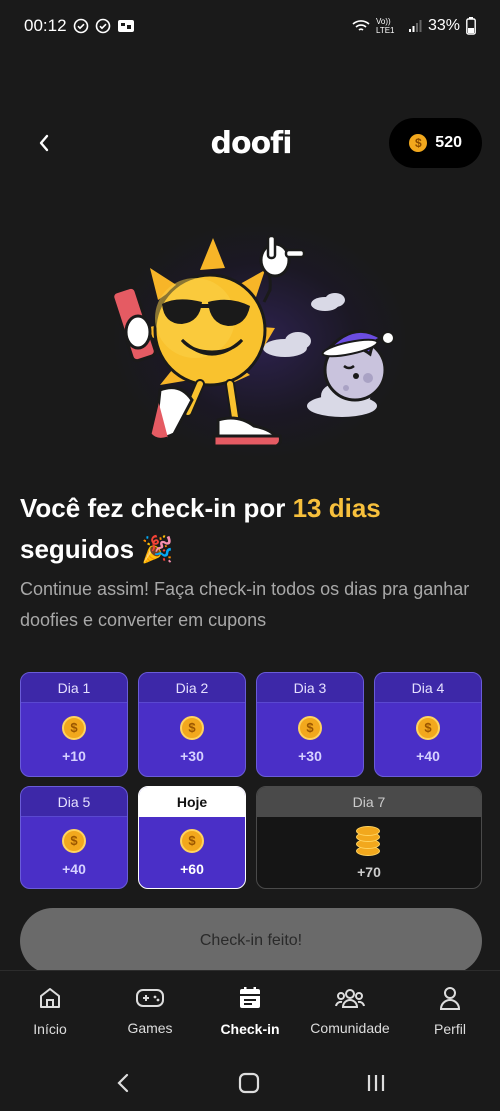 Image resolution: width=500 pixels, height=1111 pixels. I want to click on day-label: Dia 1, so click(74, 688).